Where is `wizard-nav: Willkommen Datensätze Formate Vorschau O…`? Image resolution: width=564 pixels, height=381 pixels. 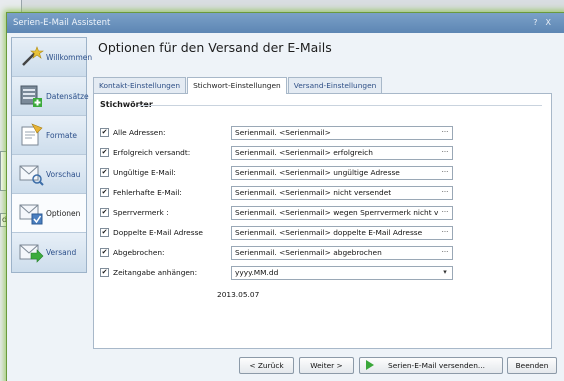 wizard-nav: Willkommen Datensätze Formate Vorschau O… is located at coordinates (51, 155).